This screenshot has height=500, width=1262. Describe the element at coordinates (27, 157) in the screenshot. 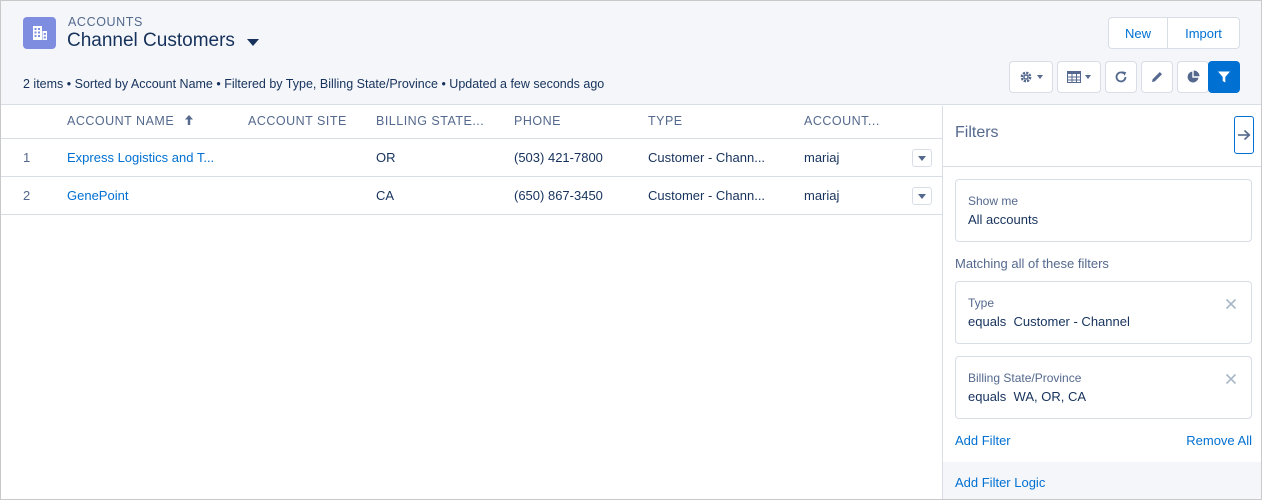

I see `row-number: 1` at that location.